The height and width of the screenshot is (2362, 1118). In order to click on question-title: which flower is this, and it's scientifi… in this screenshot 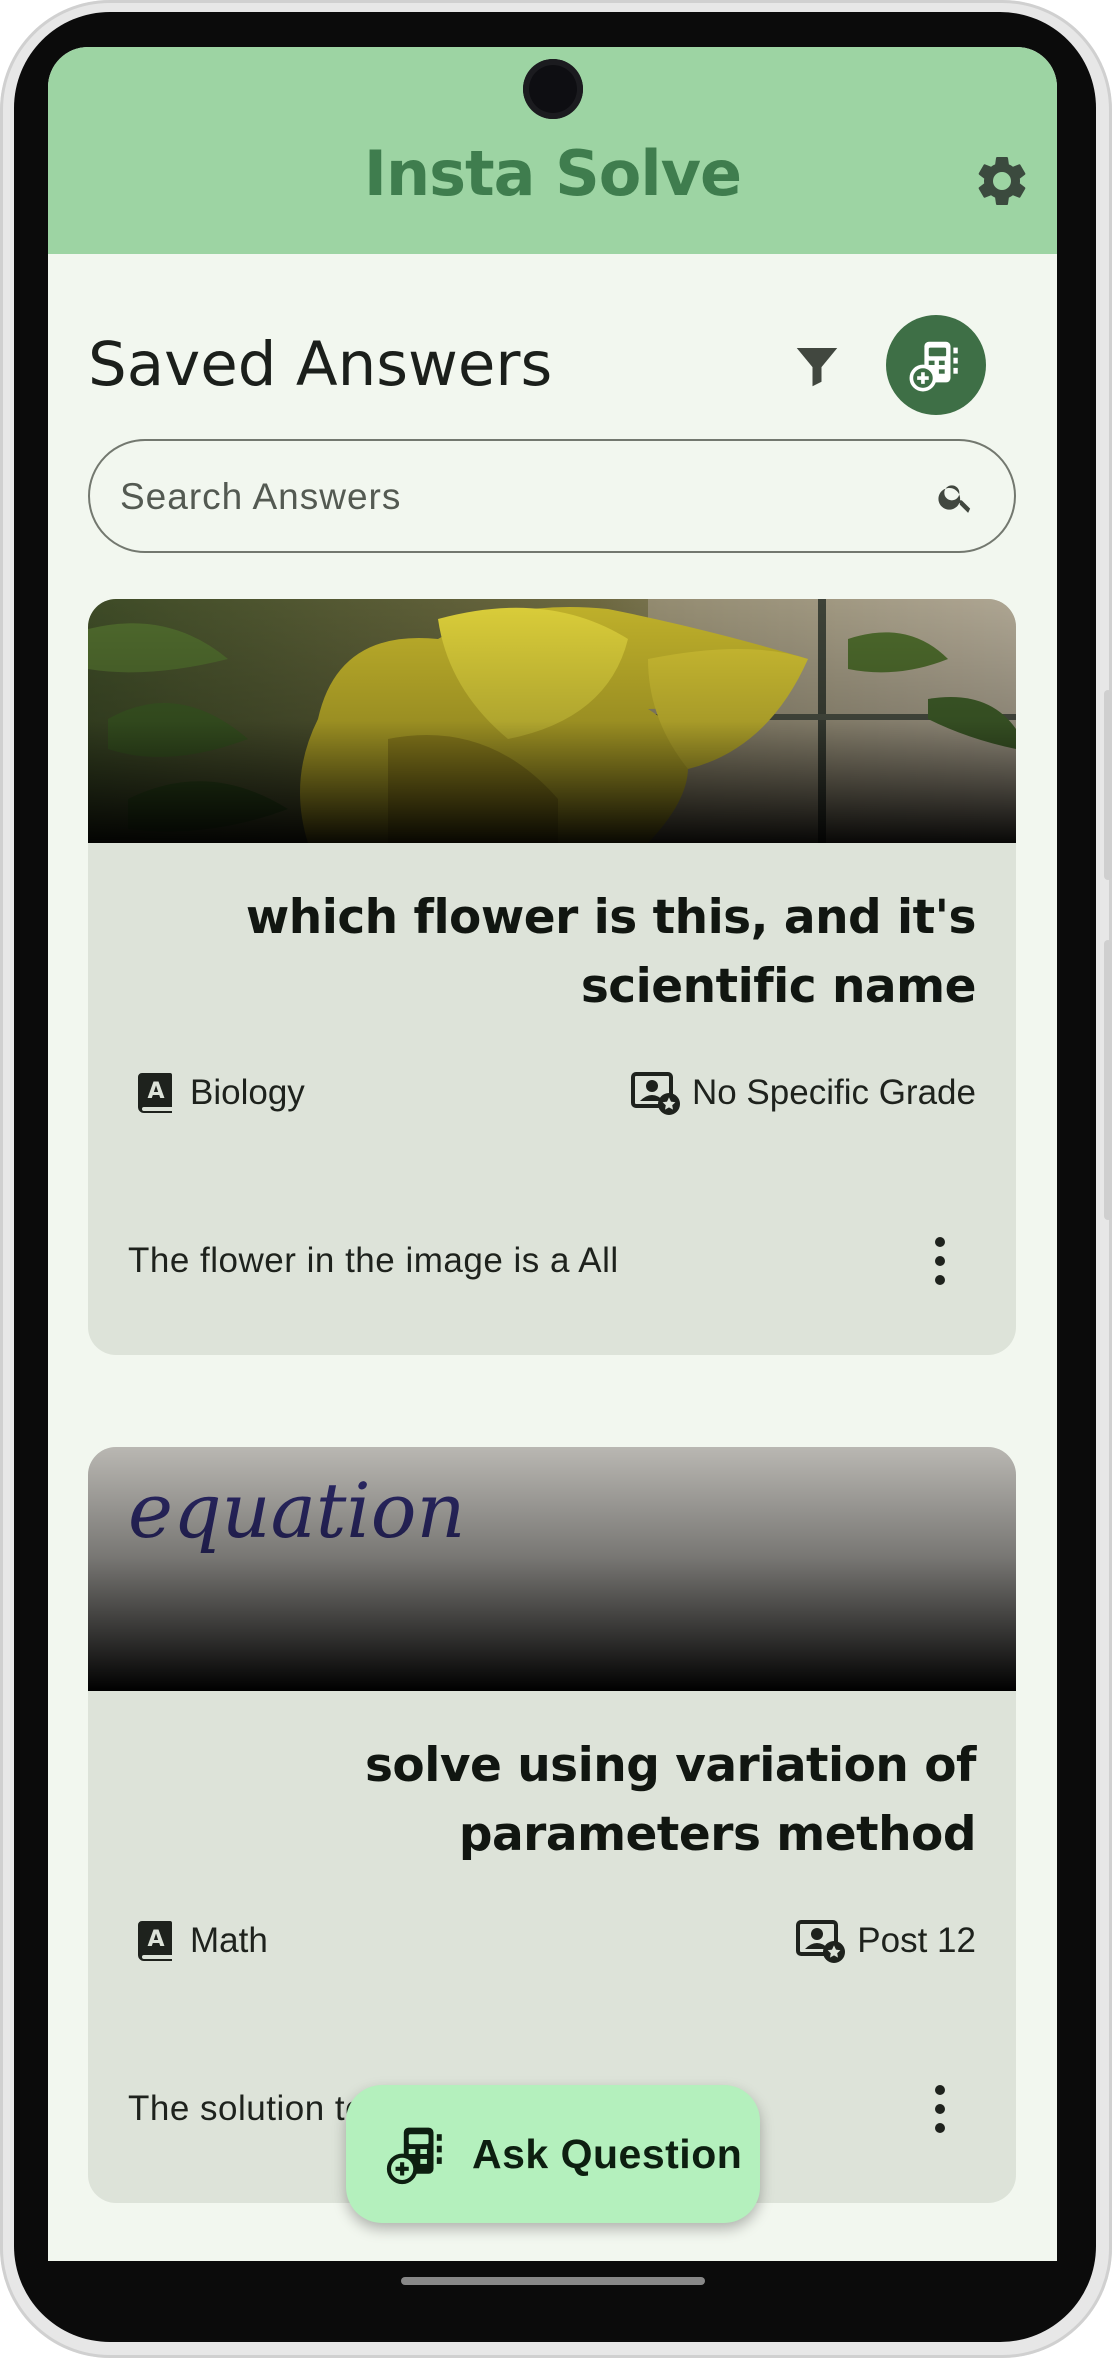, I will do `click(611, 952)`.